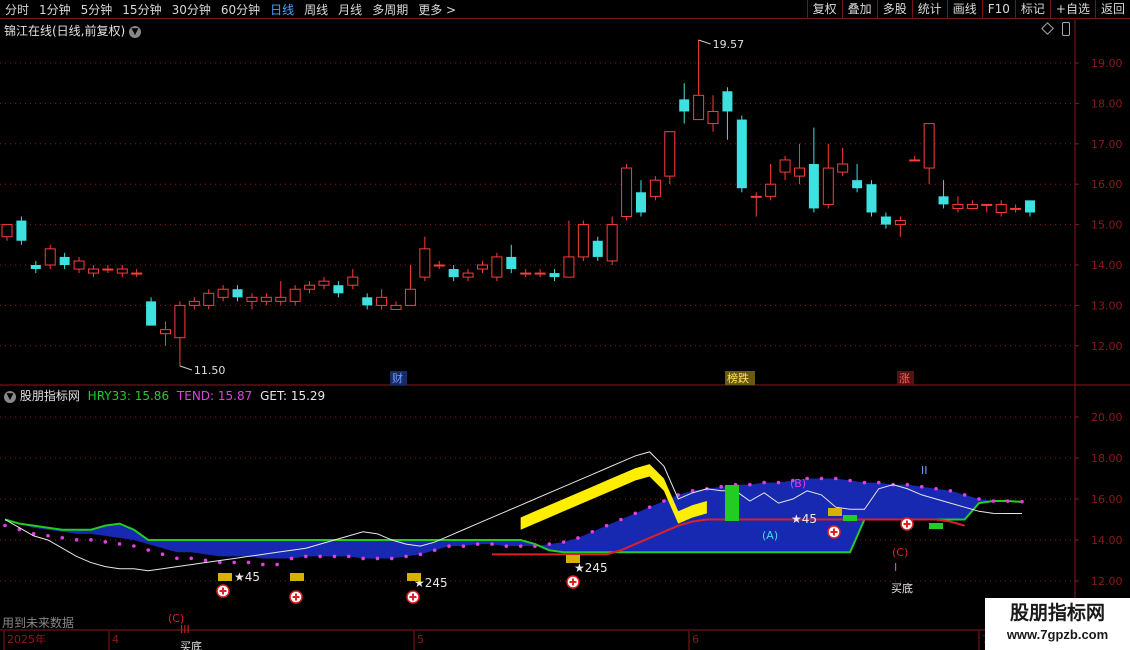 The image size is (1130, 650). I want to click on high-label: 19.57, so click(729, 44).